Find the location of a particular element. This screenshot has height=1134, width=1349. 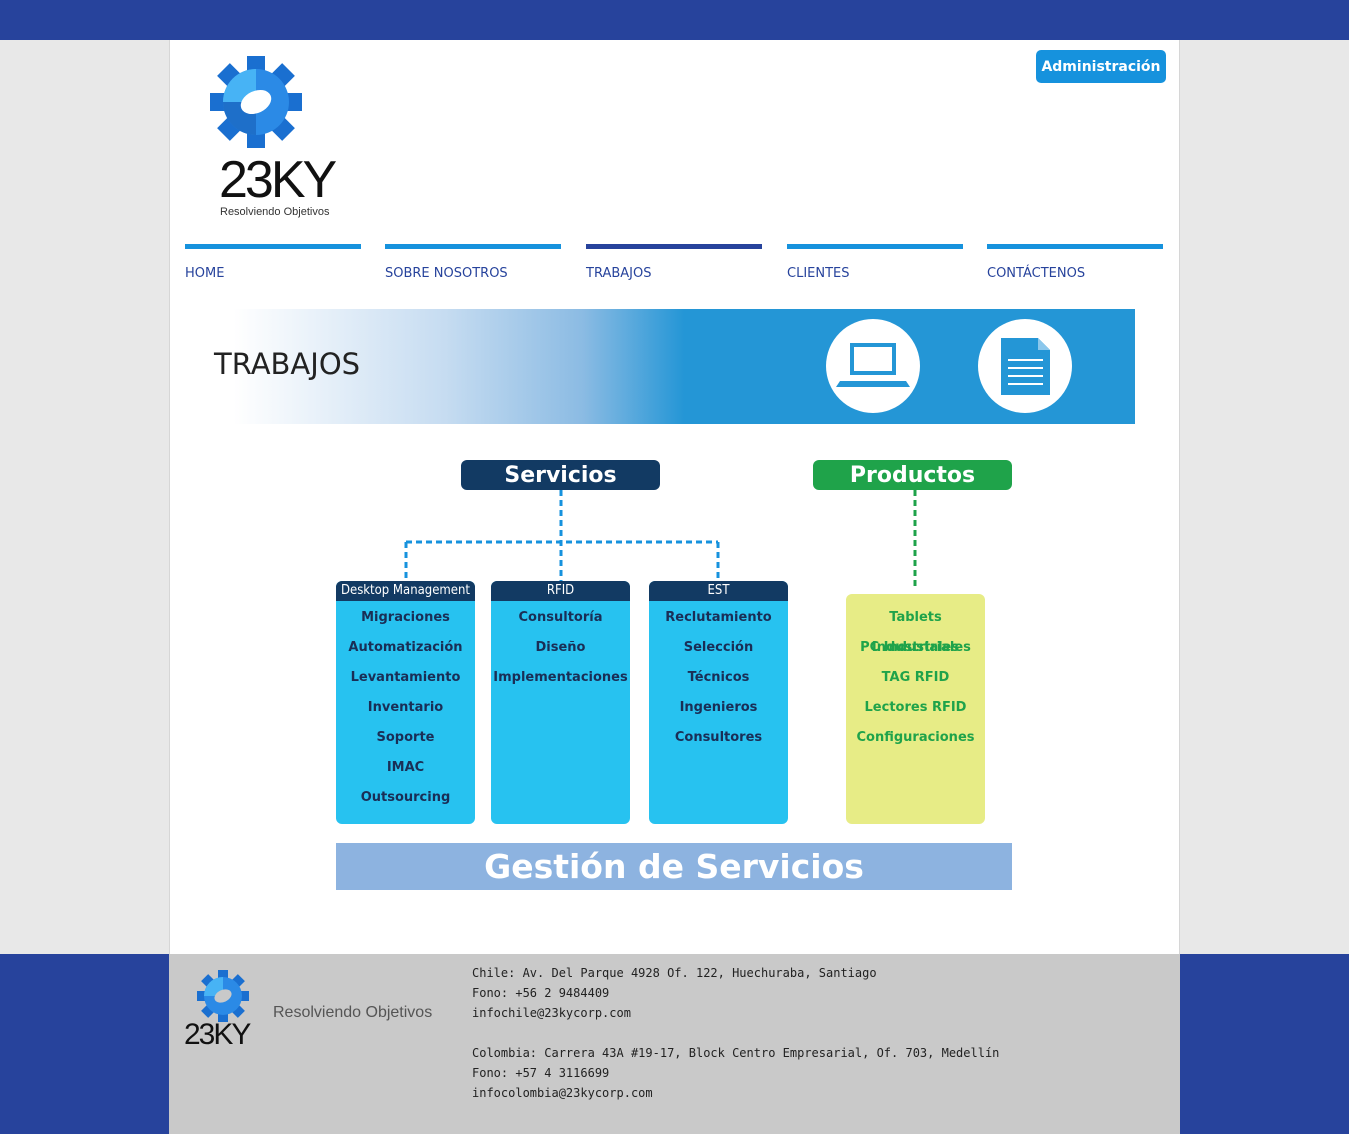

servicios-header: Servicios is located at coordinates (560, 475).